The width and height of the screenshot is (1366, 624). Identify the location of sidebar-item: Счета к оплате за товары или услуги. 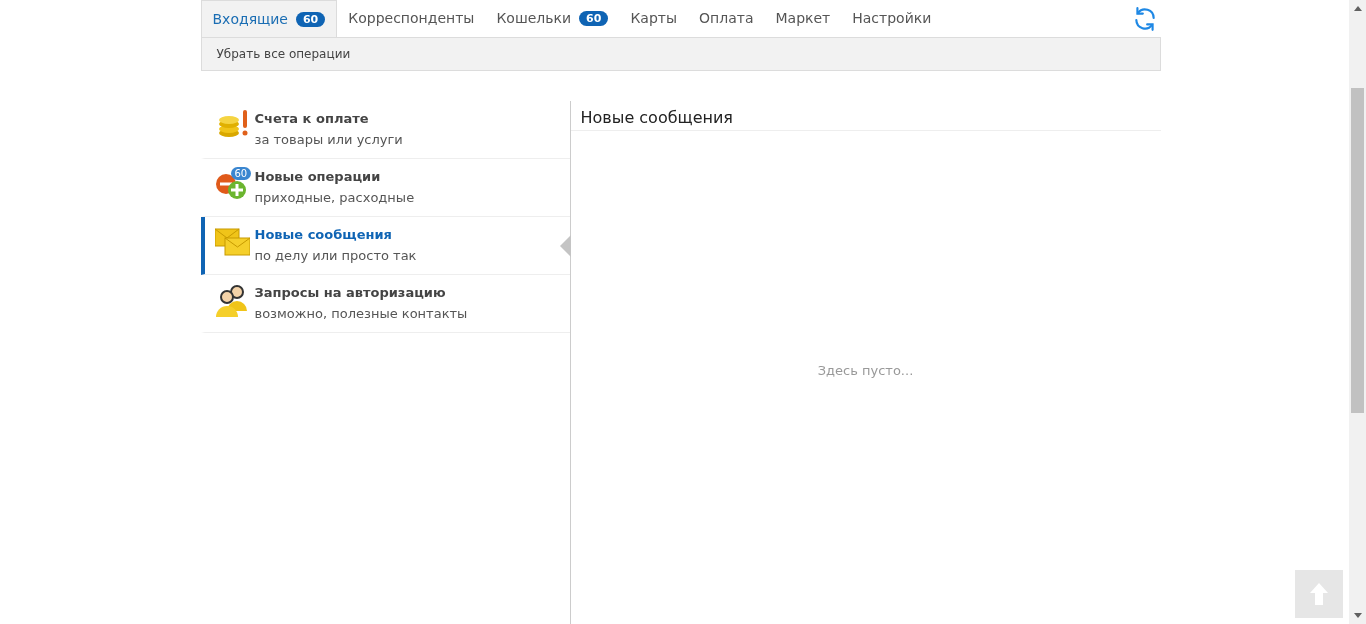
(385, 130).